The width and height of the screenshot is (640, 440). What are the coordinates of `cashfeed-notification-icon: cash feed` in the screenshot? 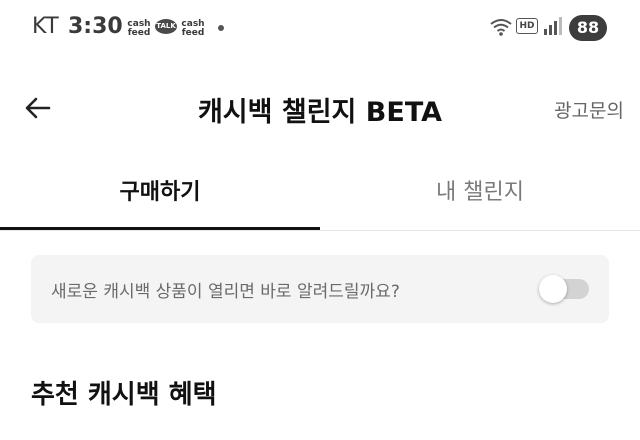 It's located at (139, 28).